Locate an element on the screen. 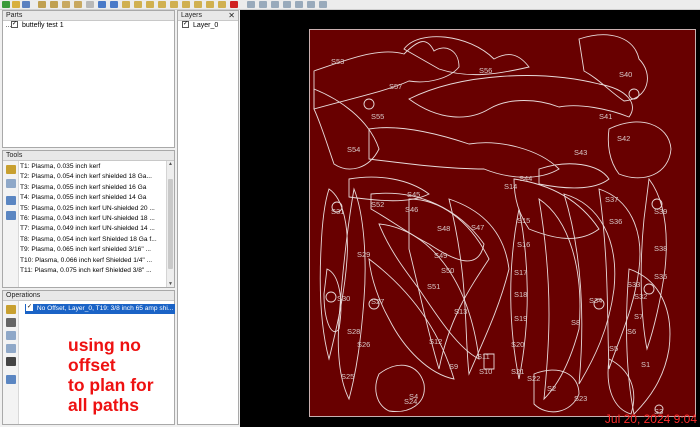 The image size is (700, 427). tools-scrollbar: ▲ ▼ is located at coordinates (170, 224).